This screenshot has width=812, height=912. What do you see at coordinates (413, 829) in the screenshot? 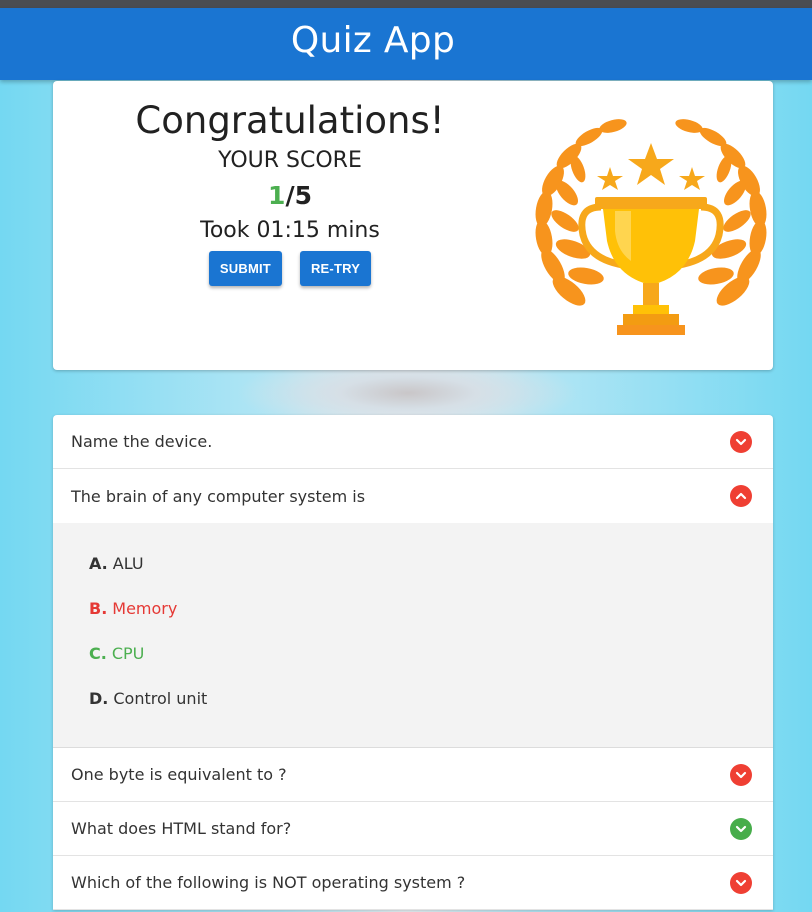
I see `question-row: What does HTML stand for?` at bounding box center [413, 829].